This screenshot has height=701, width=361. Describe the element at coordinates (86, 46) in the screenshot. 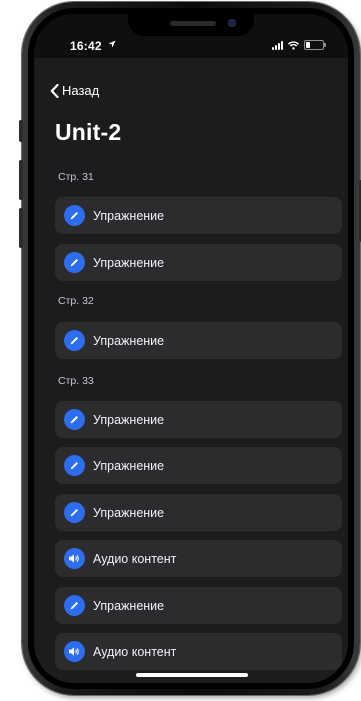

I see `status-time: 16:42` at that location.